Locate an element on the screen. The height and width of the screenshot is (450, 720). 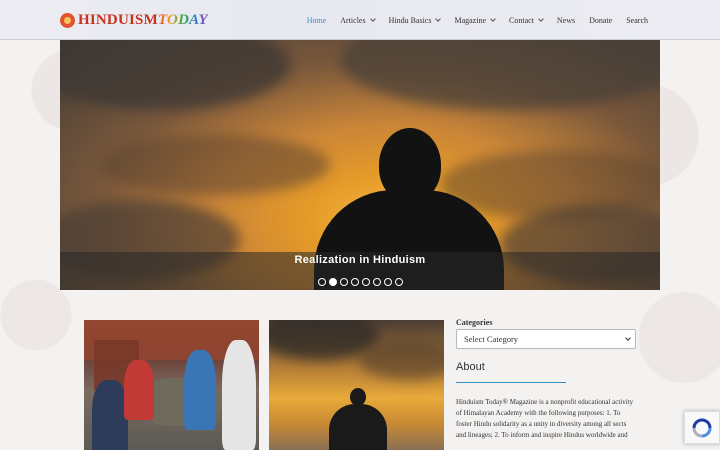
card-cloud is located at coordinates (401, 360).